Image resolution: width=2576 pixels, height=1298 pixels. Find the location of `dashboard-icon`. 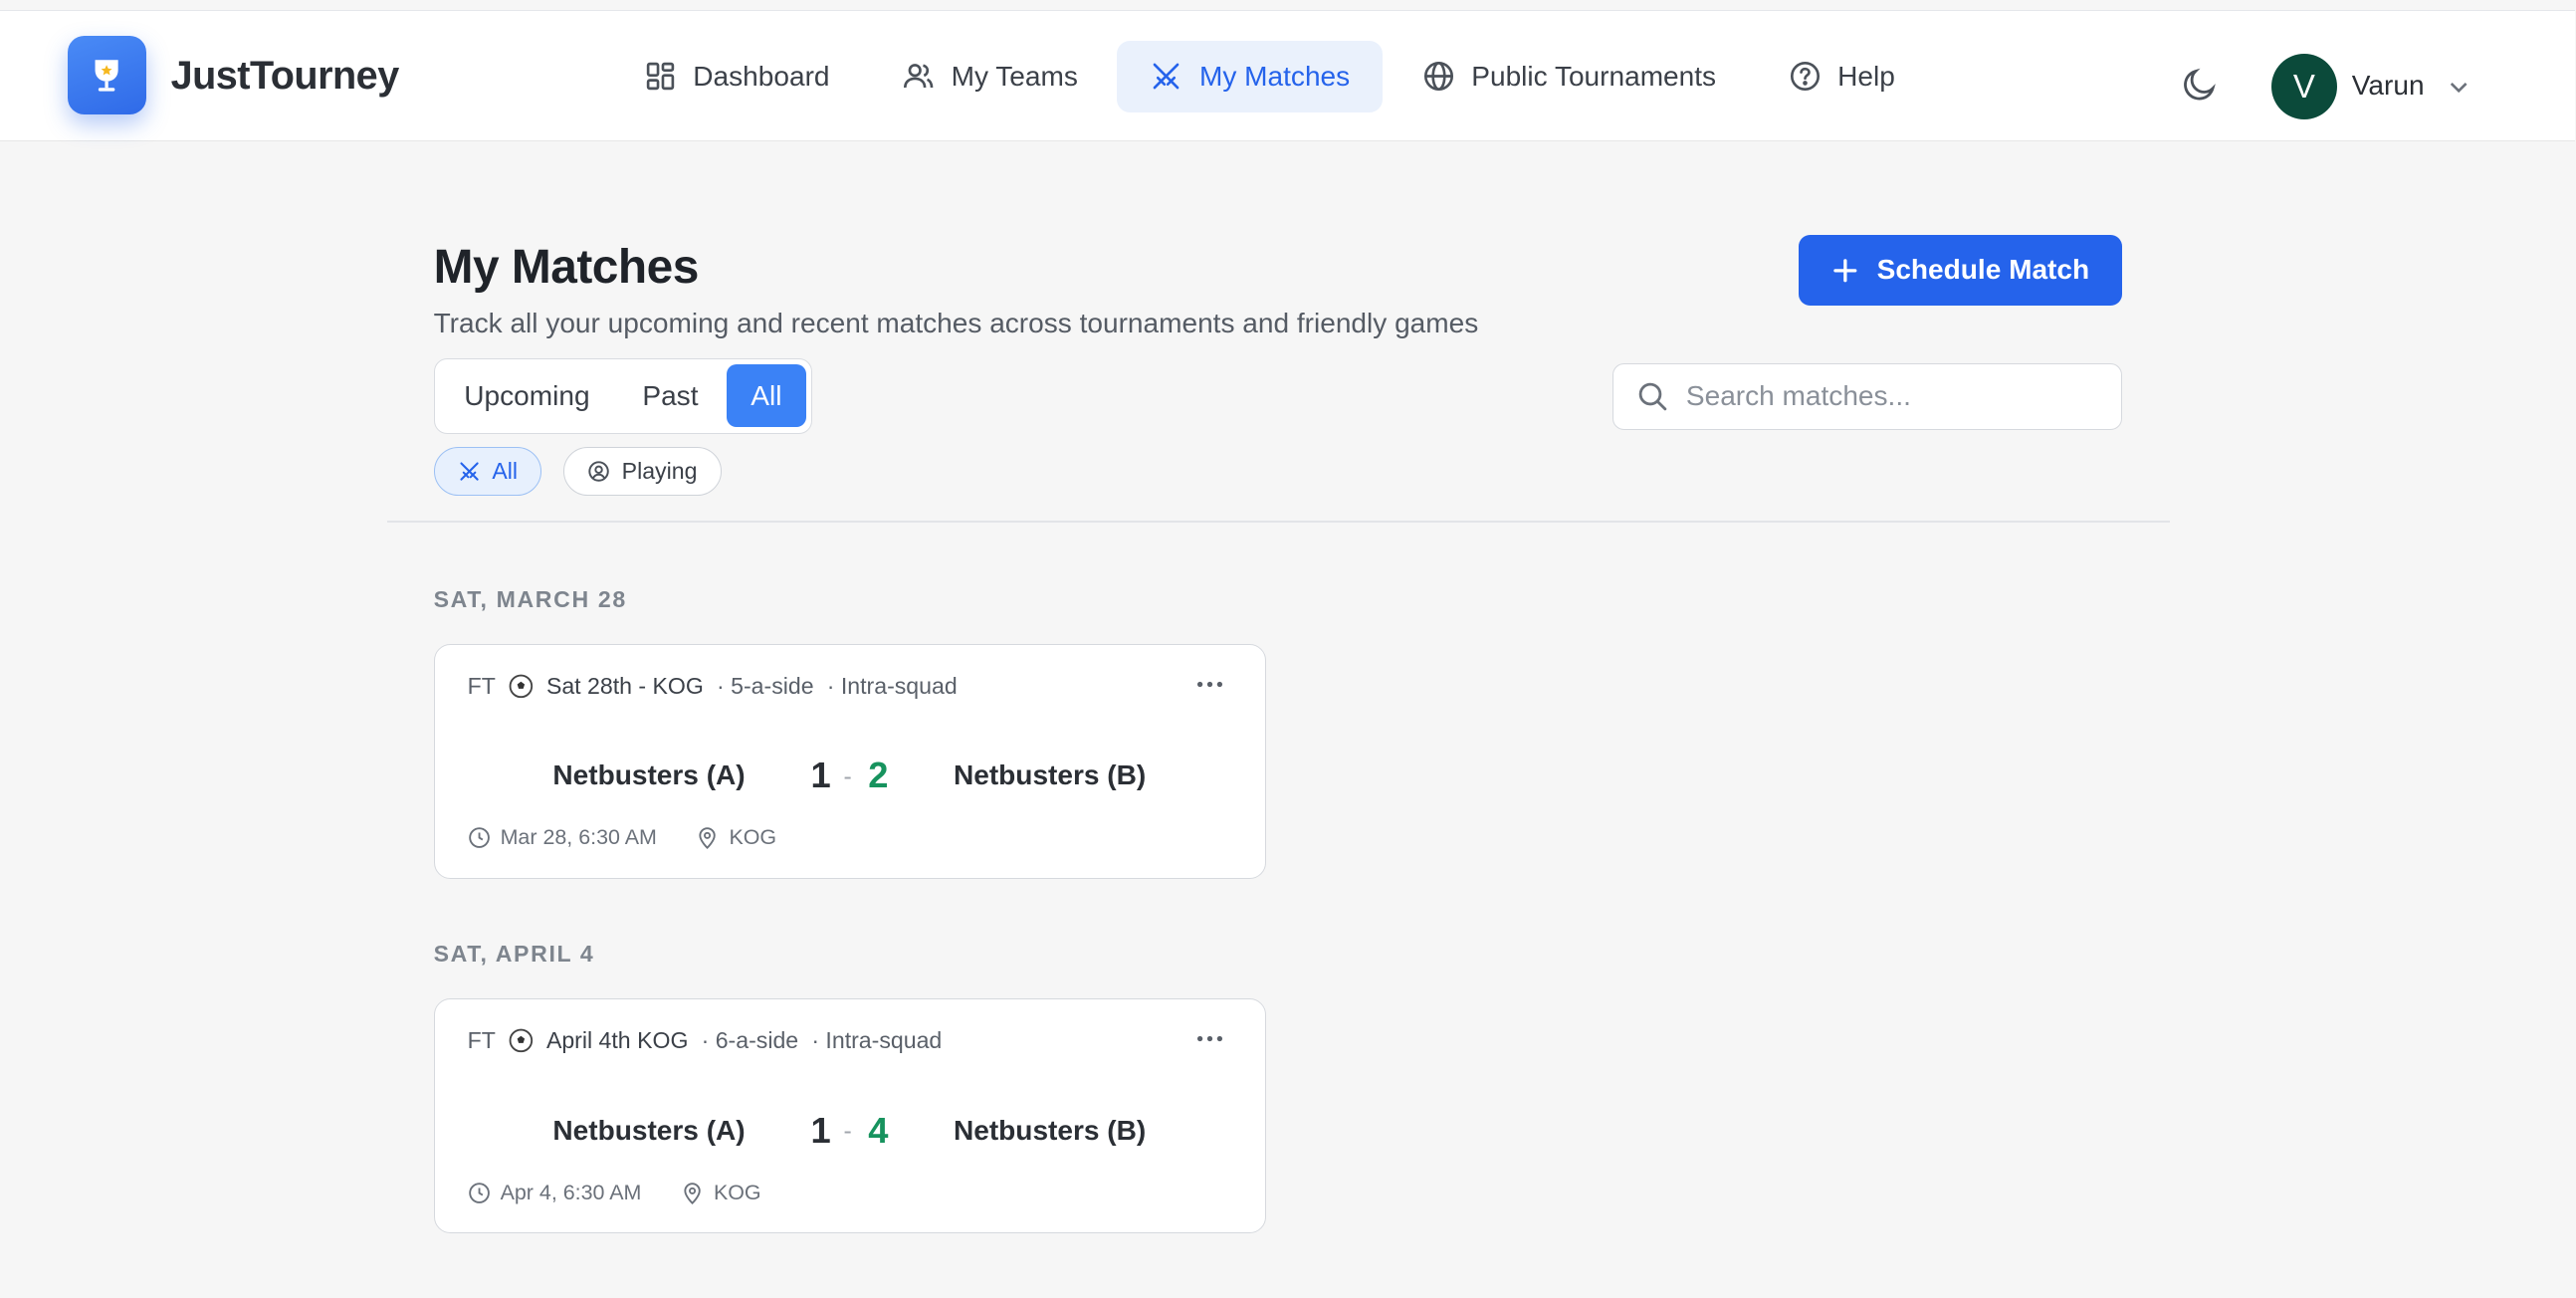

dashboard-icon is located at coordinates (660, 77).